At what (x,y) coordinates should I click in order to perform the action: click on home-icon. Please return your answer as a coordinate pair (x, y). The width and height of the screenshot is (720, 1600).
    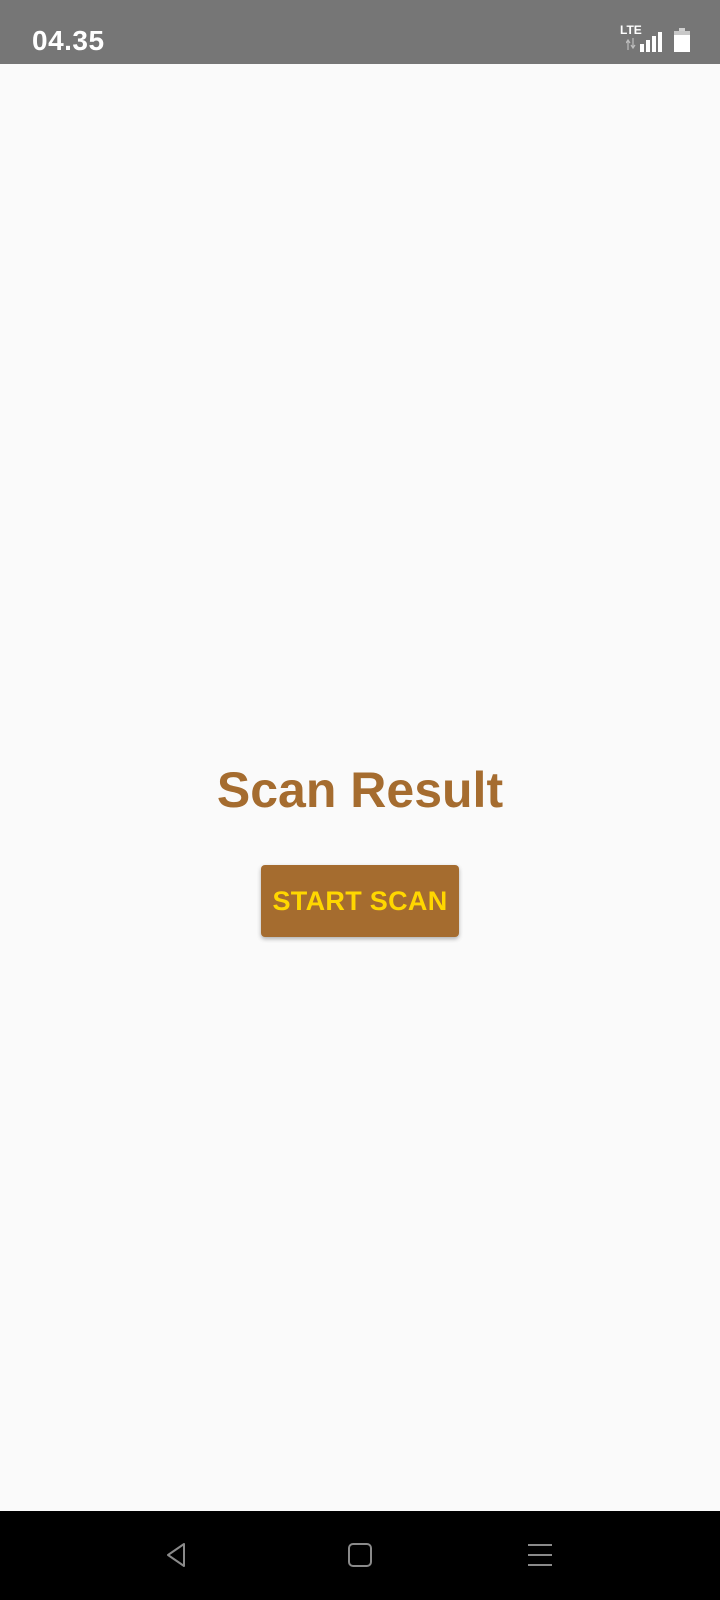
    Looking at the image, I should click on (360, 1555).